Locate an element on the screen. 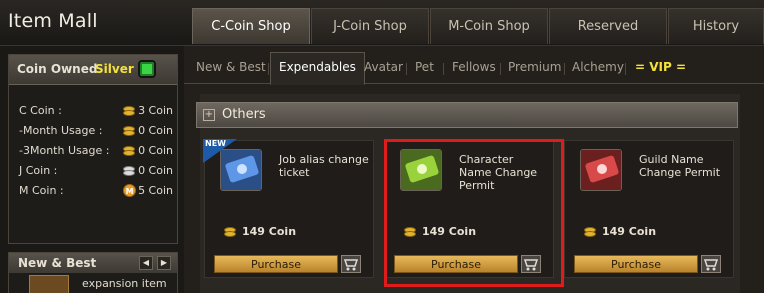 The height and width of the screenshot is (293, 764). coin-amount: 5 Coin is located at coordinates (155, 190).